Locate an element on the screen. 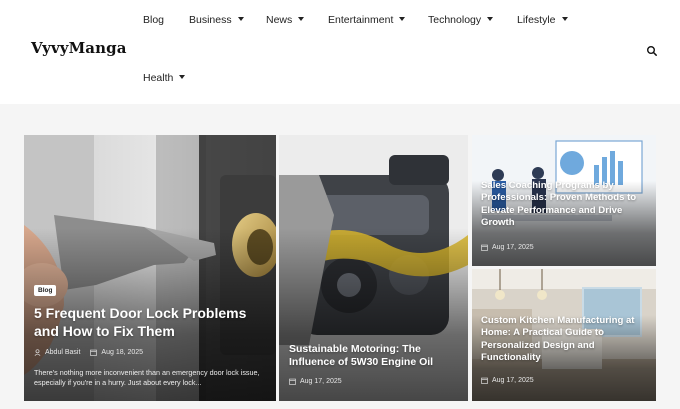  user-icon is located at coordinates (37, 352).